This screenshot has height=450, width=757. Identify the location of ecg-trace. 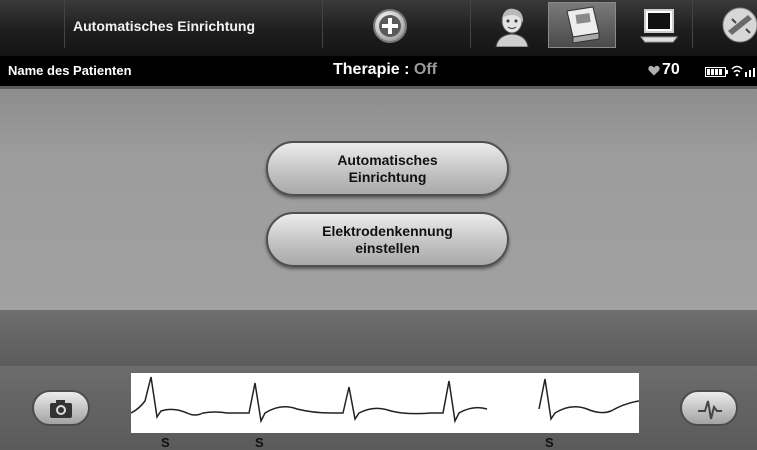
(385, 400).